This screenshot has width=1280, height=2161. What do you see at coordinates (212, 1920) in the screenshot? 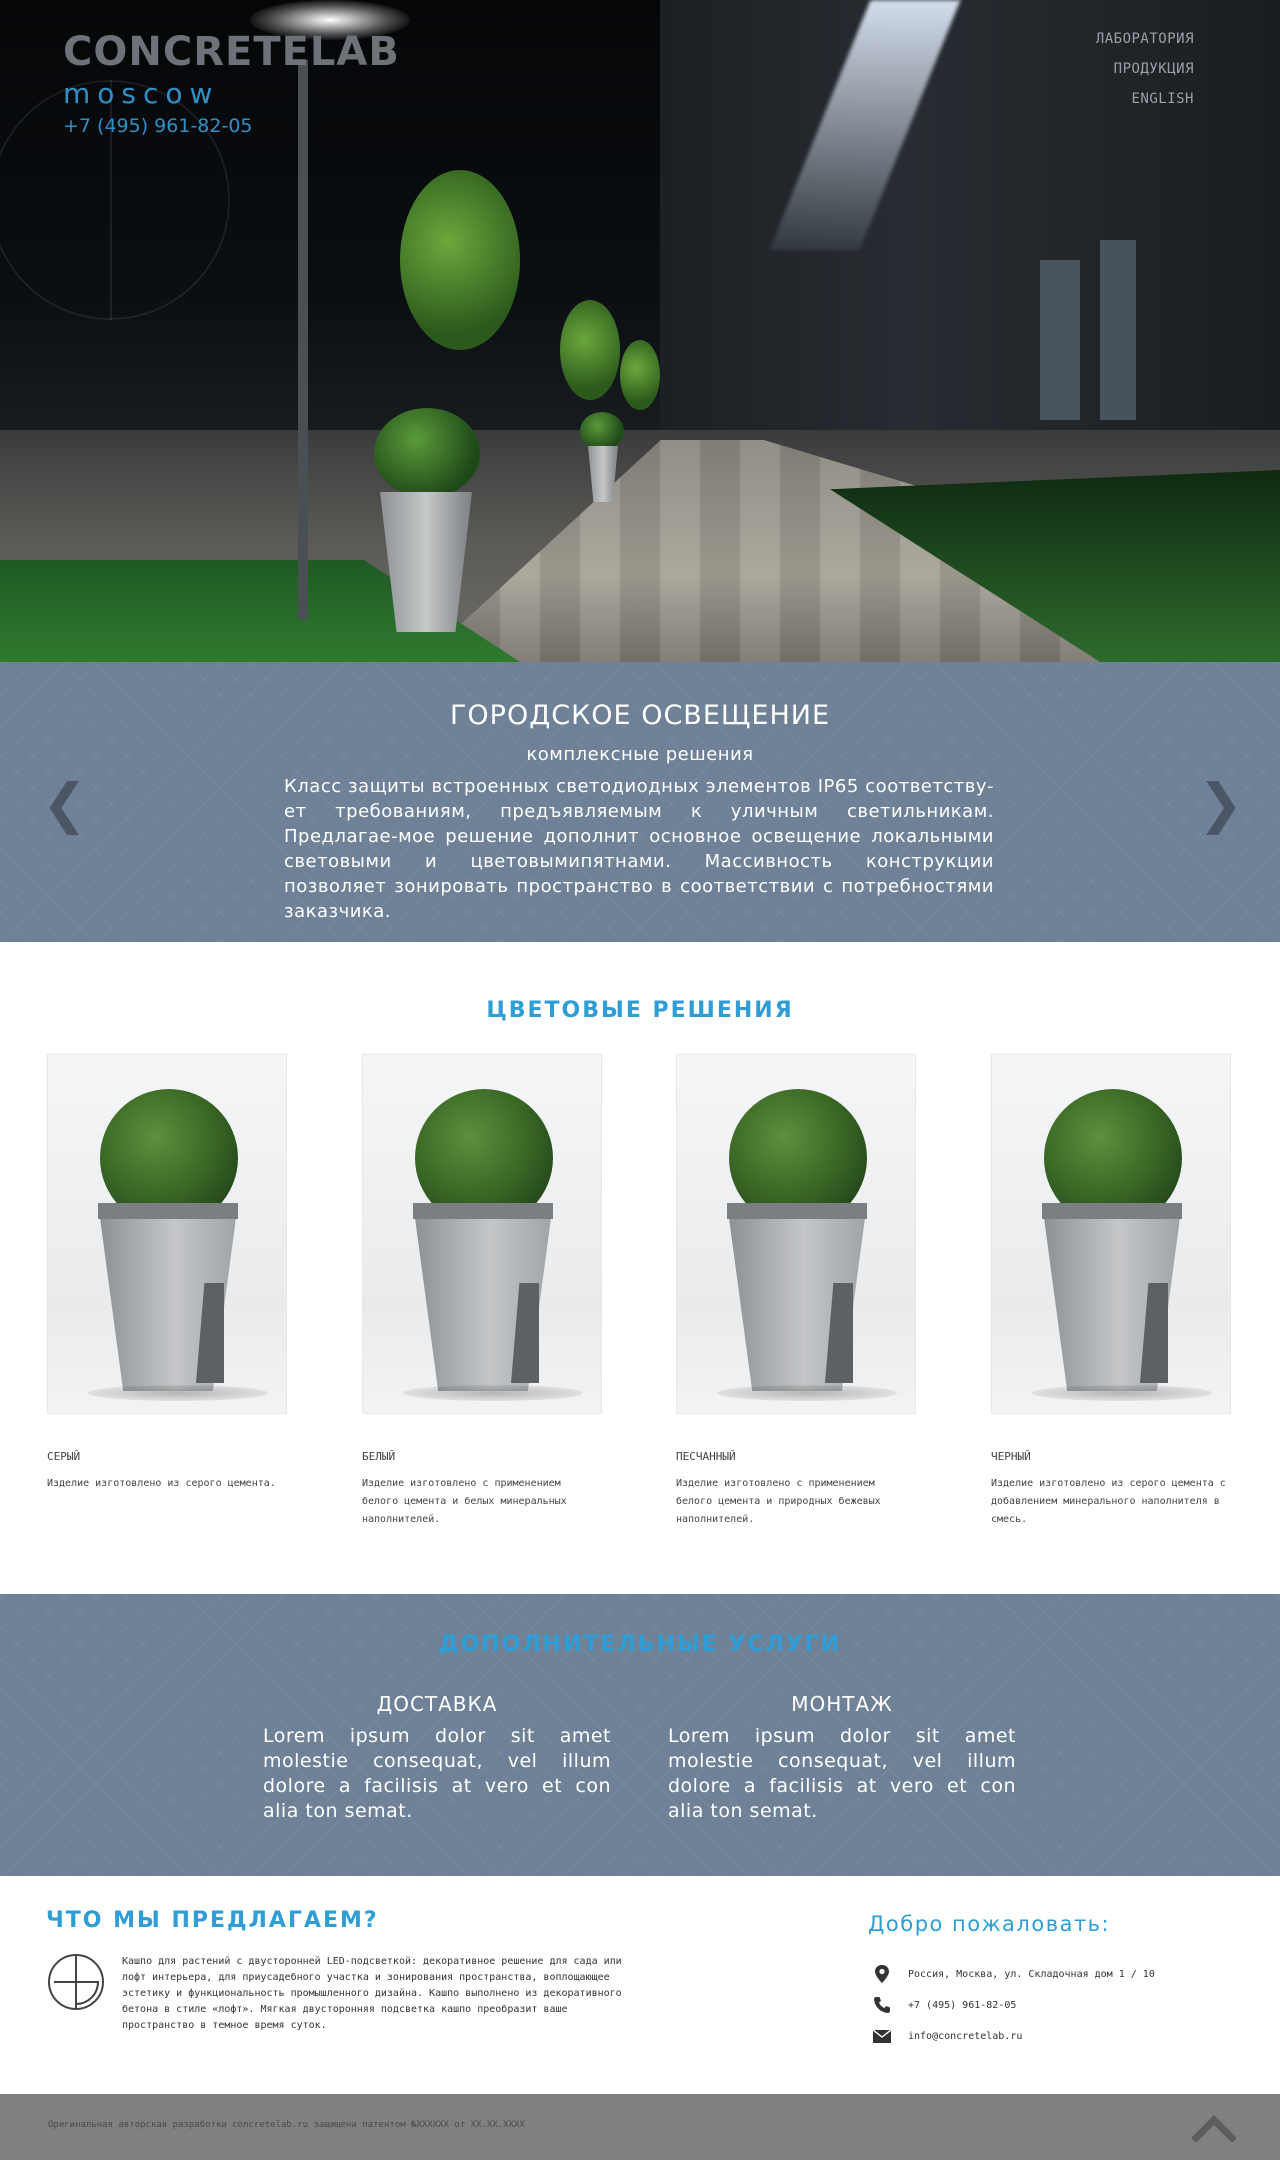
I see `offer-title: ЧТО МЫ ПРЕДЛАГАЕМ?` at bounding box center [212, 1920].